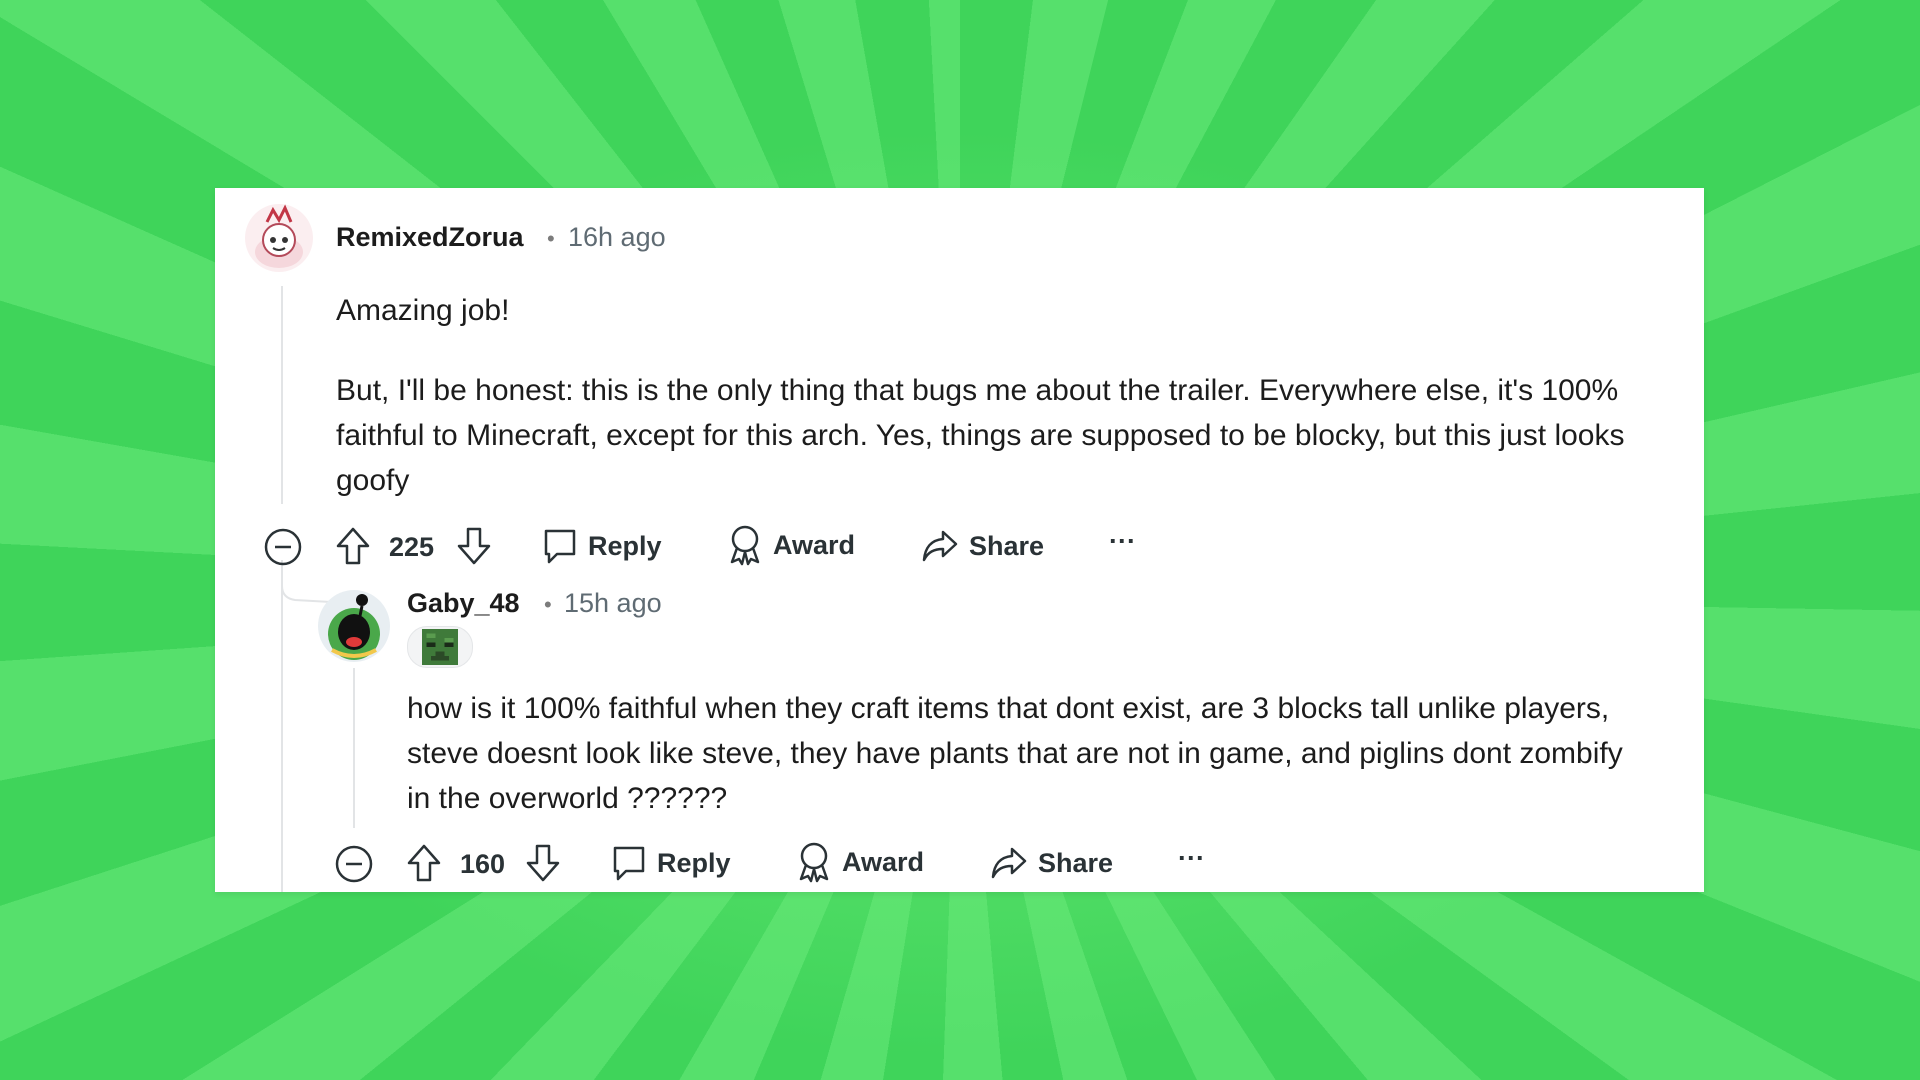 This screenshot has width=1920, height=1080. I want to click on user-flair-badge, so click(440, 647).